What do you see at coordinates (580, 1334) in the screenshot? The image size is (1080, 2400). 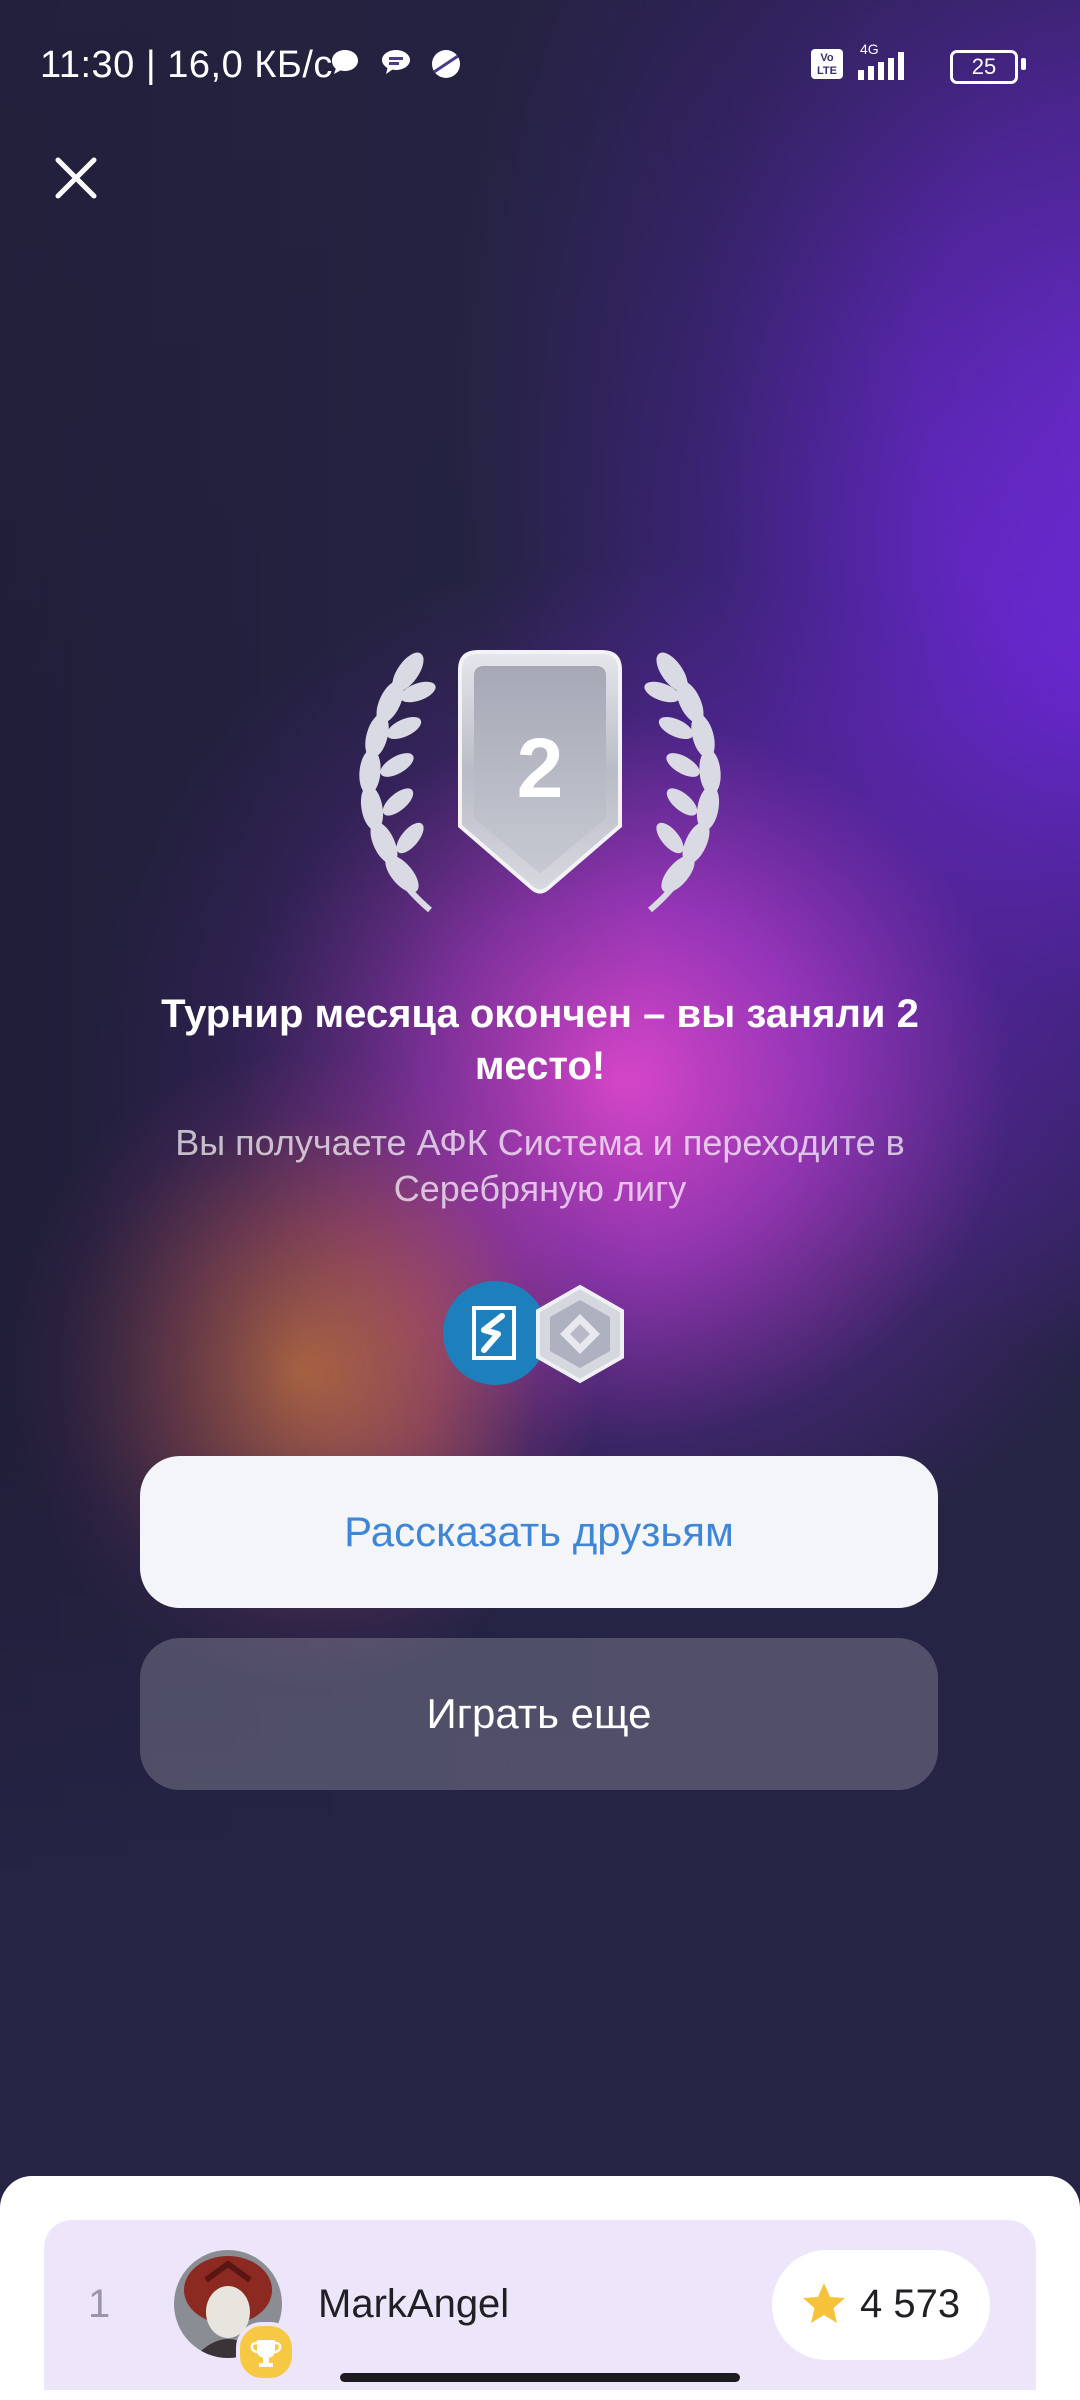 I see `silver-league-icon` at bounding box center [580, 1334].